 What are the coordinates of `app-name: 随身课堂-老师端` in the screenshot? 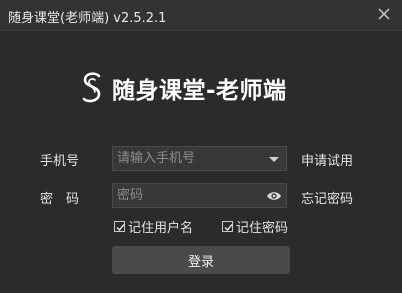 It's located at (199, 91).